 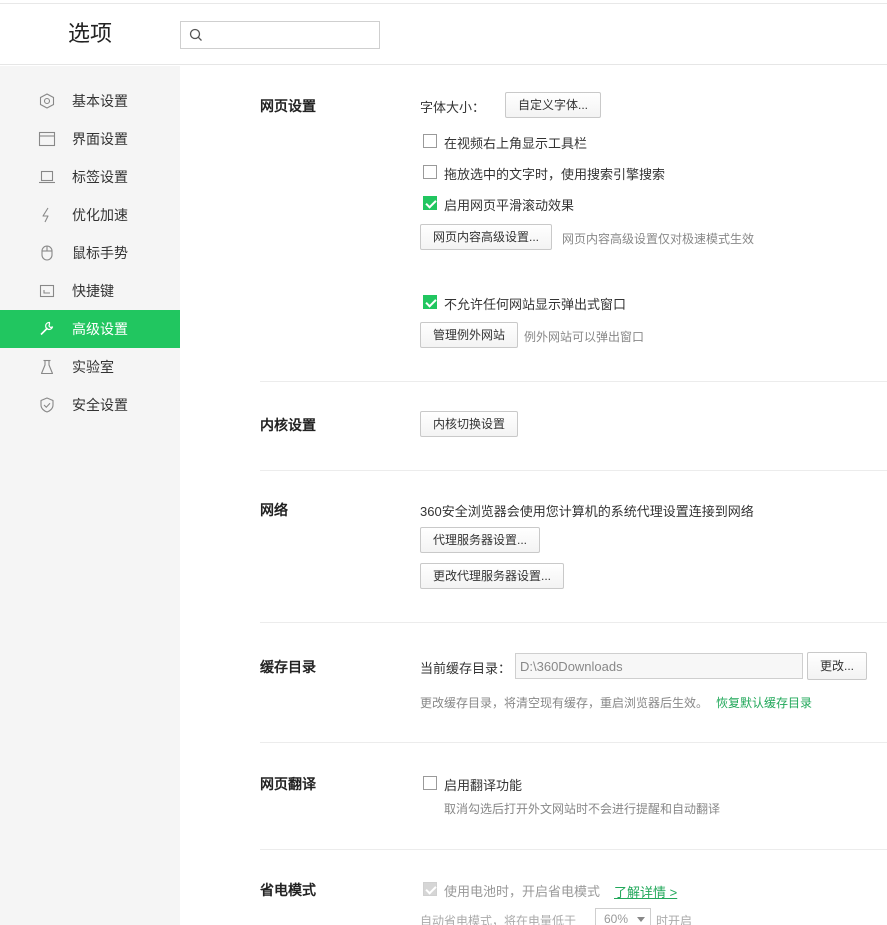 I want to click on drag-search-label: 拖放选中的文字时，使用搜索引擎搜索, so click(x=555, y=174).